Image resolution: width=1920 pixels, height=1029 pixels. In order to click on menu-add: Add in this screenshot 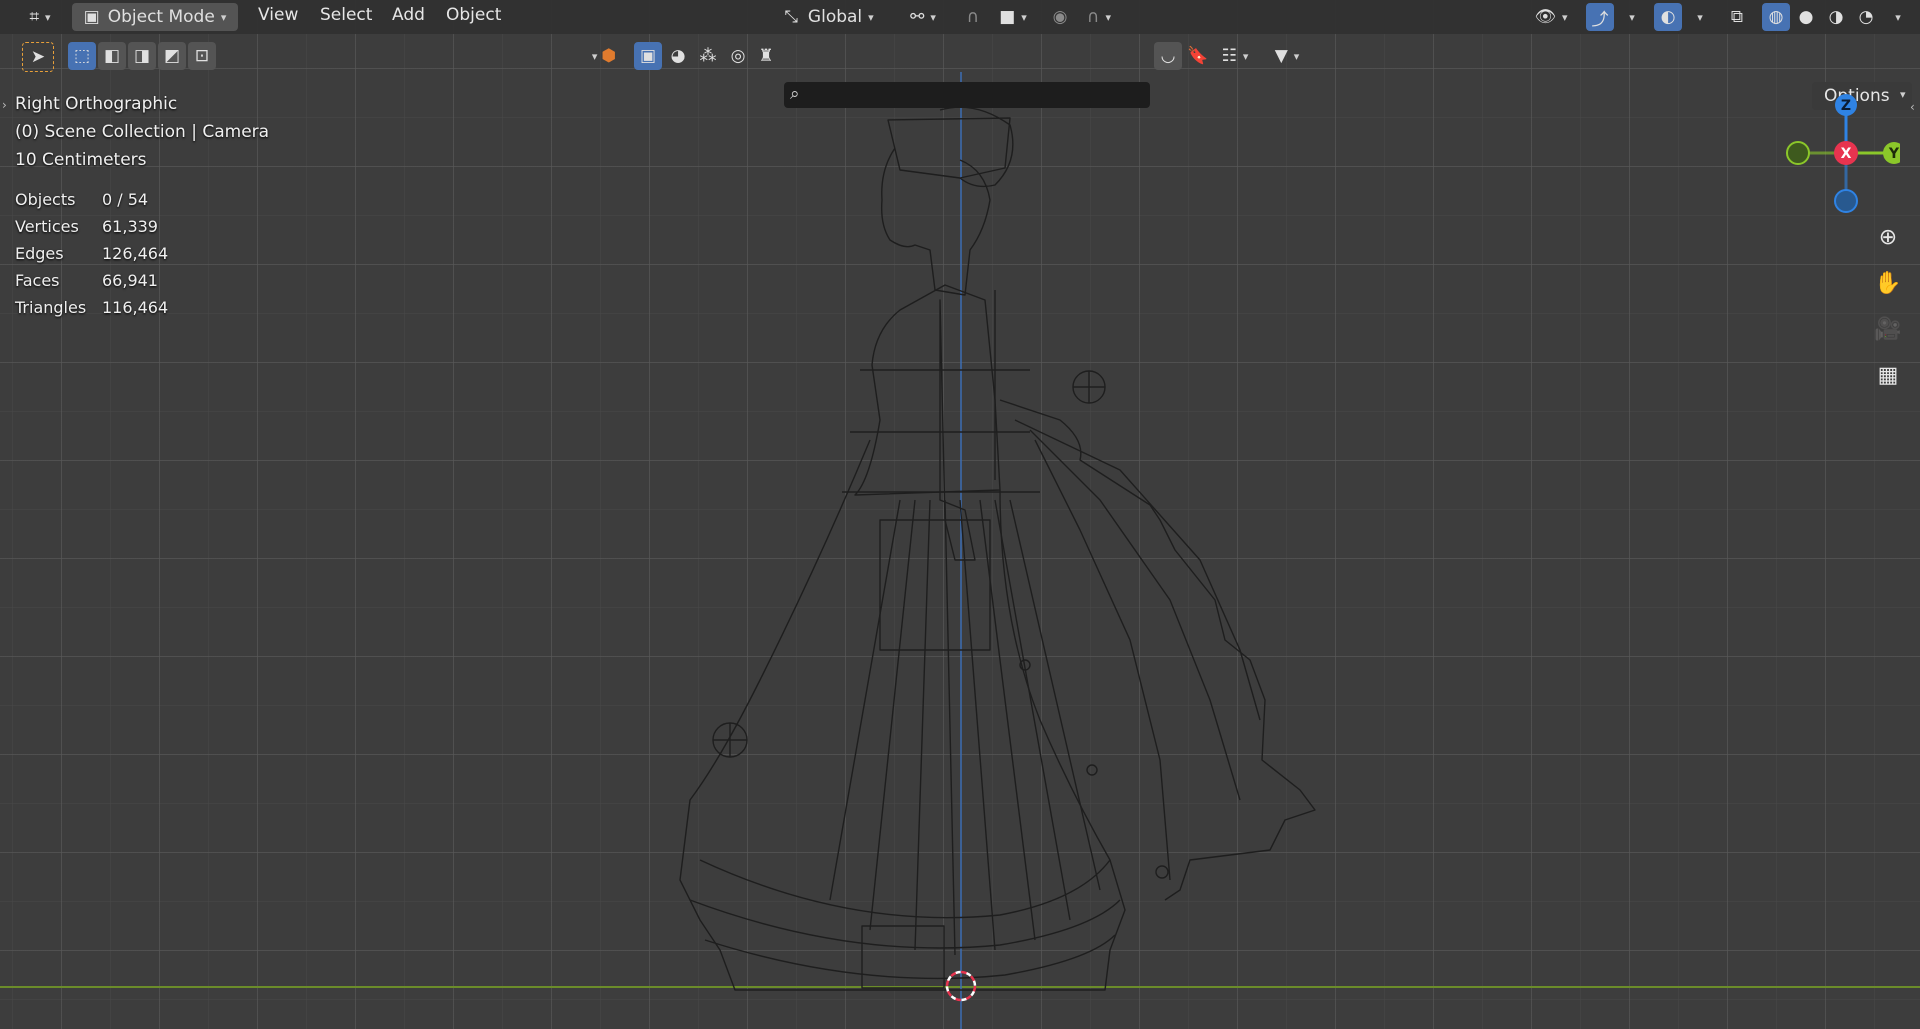, I will do `click(408, 15)`.